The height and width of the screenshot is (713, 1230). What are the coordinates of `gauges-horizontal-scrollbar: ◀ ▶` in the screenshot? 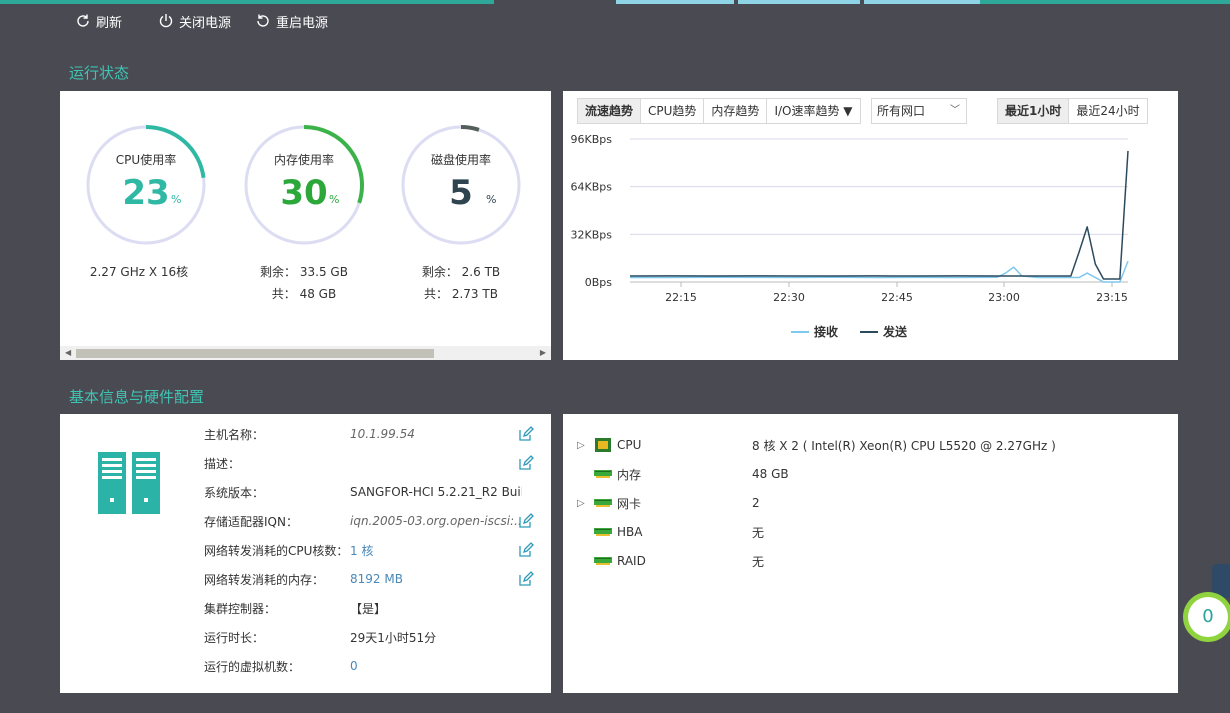 It's located at (305, 353).